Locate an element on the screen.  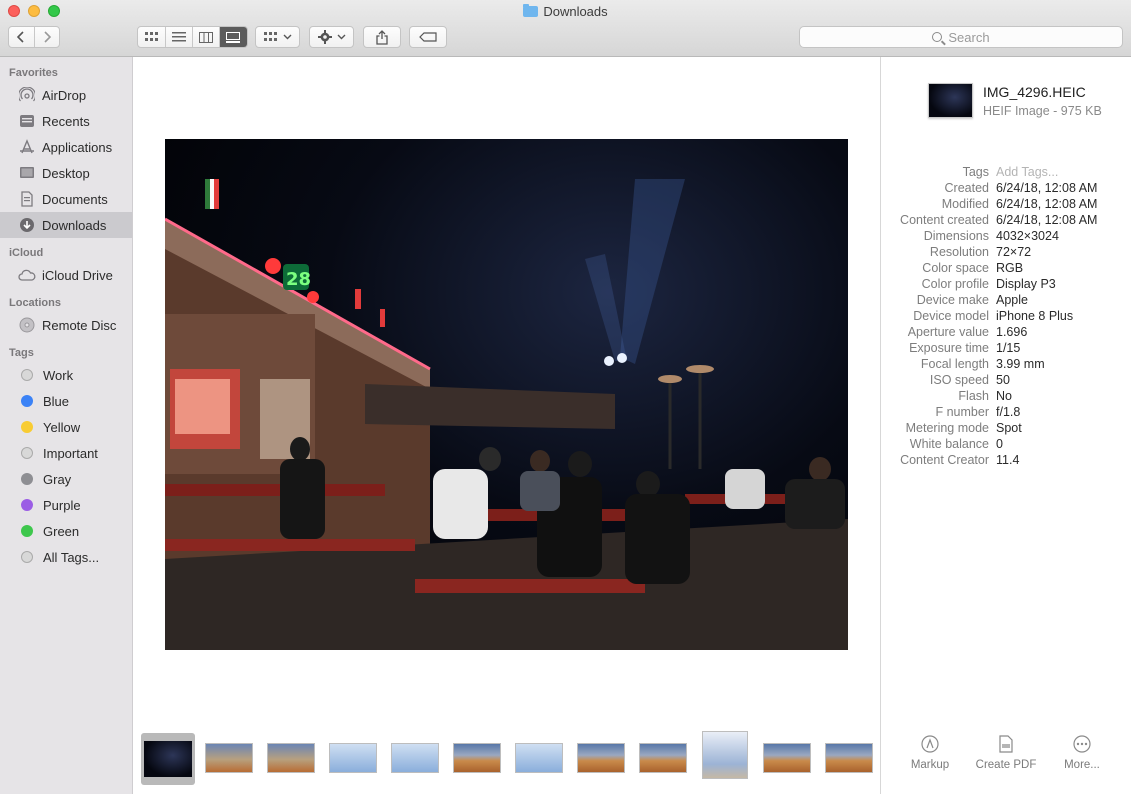
back-button is located at coordinates (22, 37).